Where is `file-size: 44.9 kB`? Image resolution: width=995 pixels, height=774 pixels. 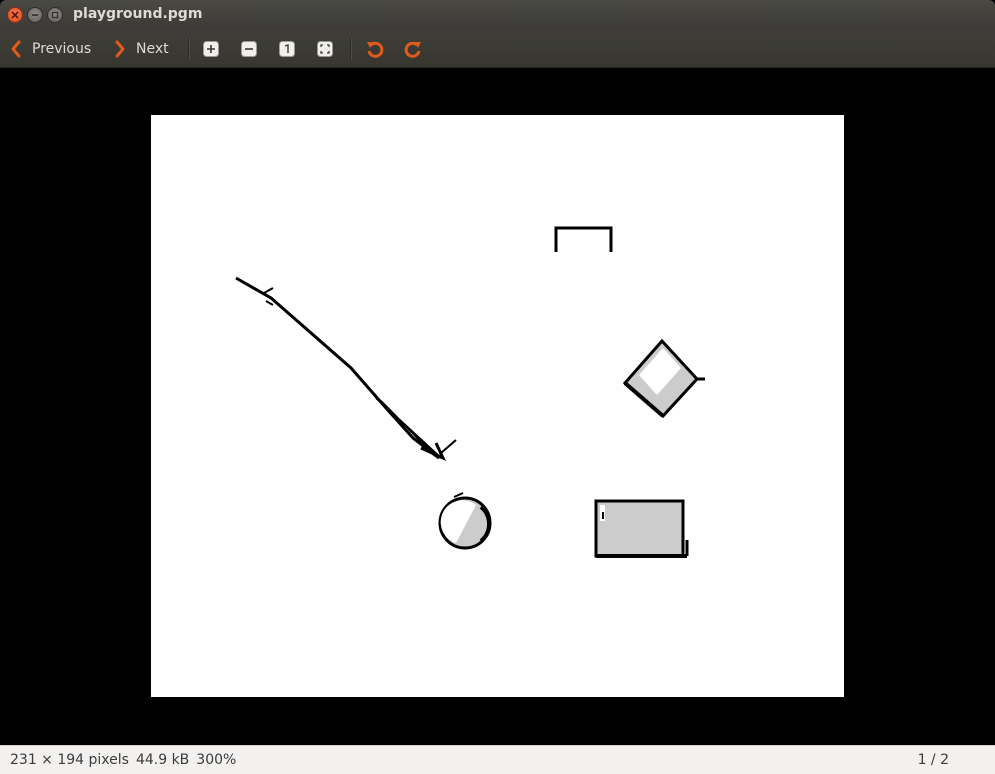 file-size: 44.9 kB is located at coordinates (162, 760).